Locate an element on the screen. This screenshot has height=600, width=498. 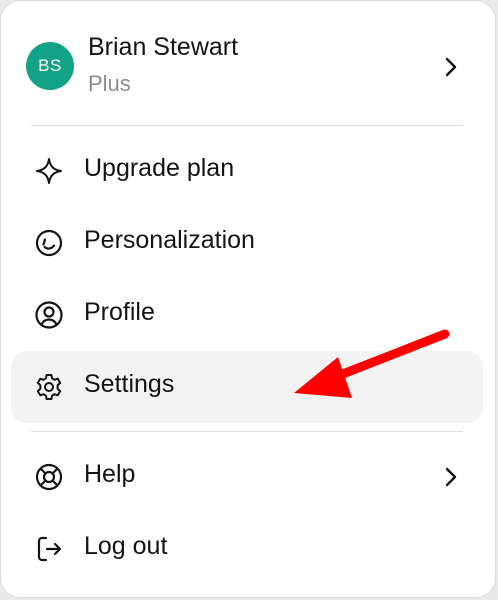
menu-item-label: Personalization is located at coordinates (169, 240).